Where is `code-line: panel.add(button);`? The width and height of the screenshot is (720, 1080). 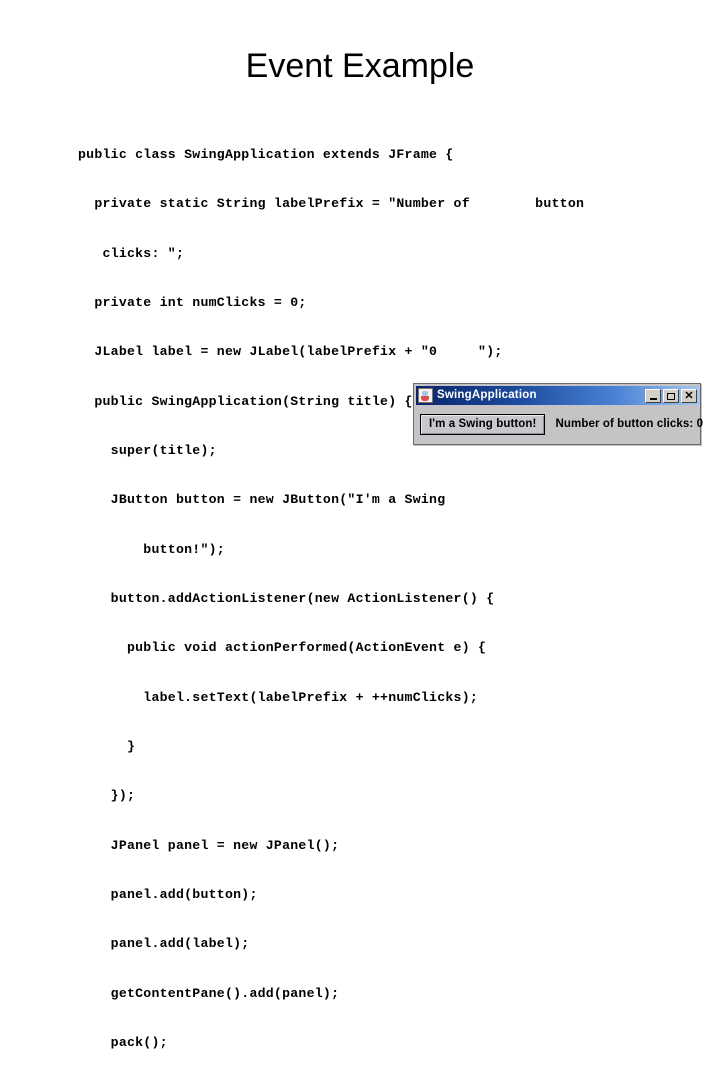 code-line: panel.add(button); is located at coordinates (168, 895).